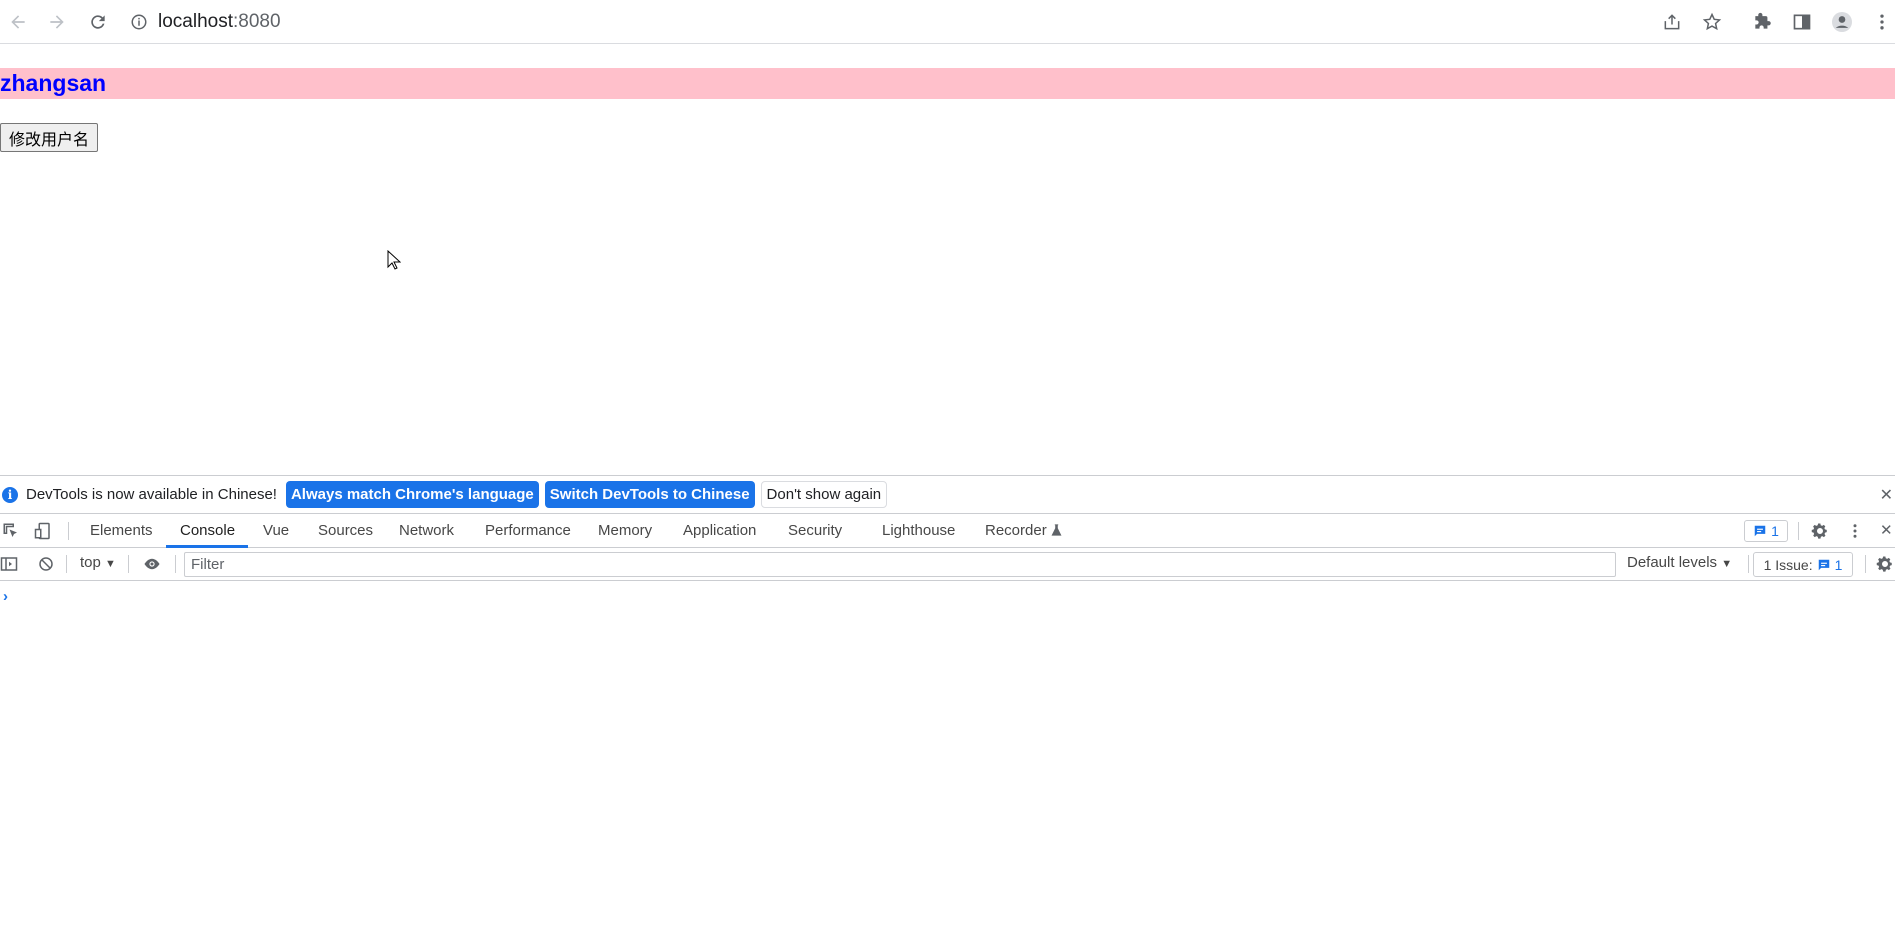 This screenshot has width=1895, height=939. I want to click on tab-console: Console, so click(207, 531).